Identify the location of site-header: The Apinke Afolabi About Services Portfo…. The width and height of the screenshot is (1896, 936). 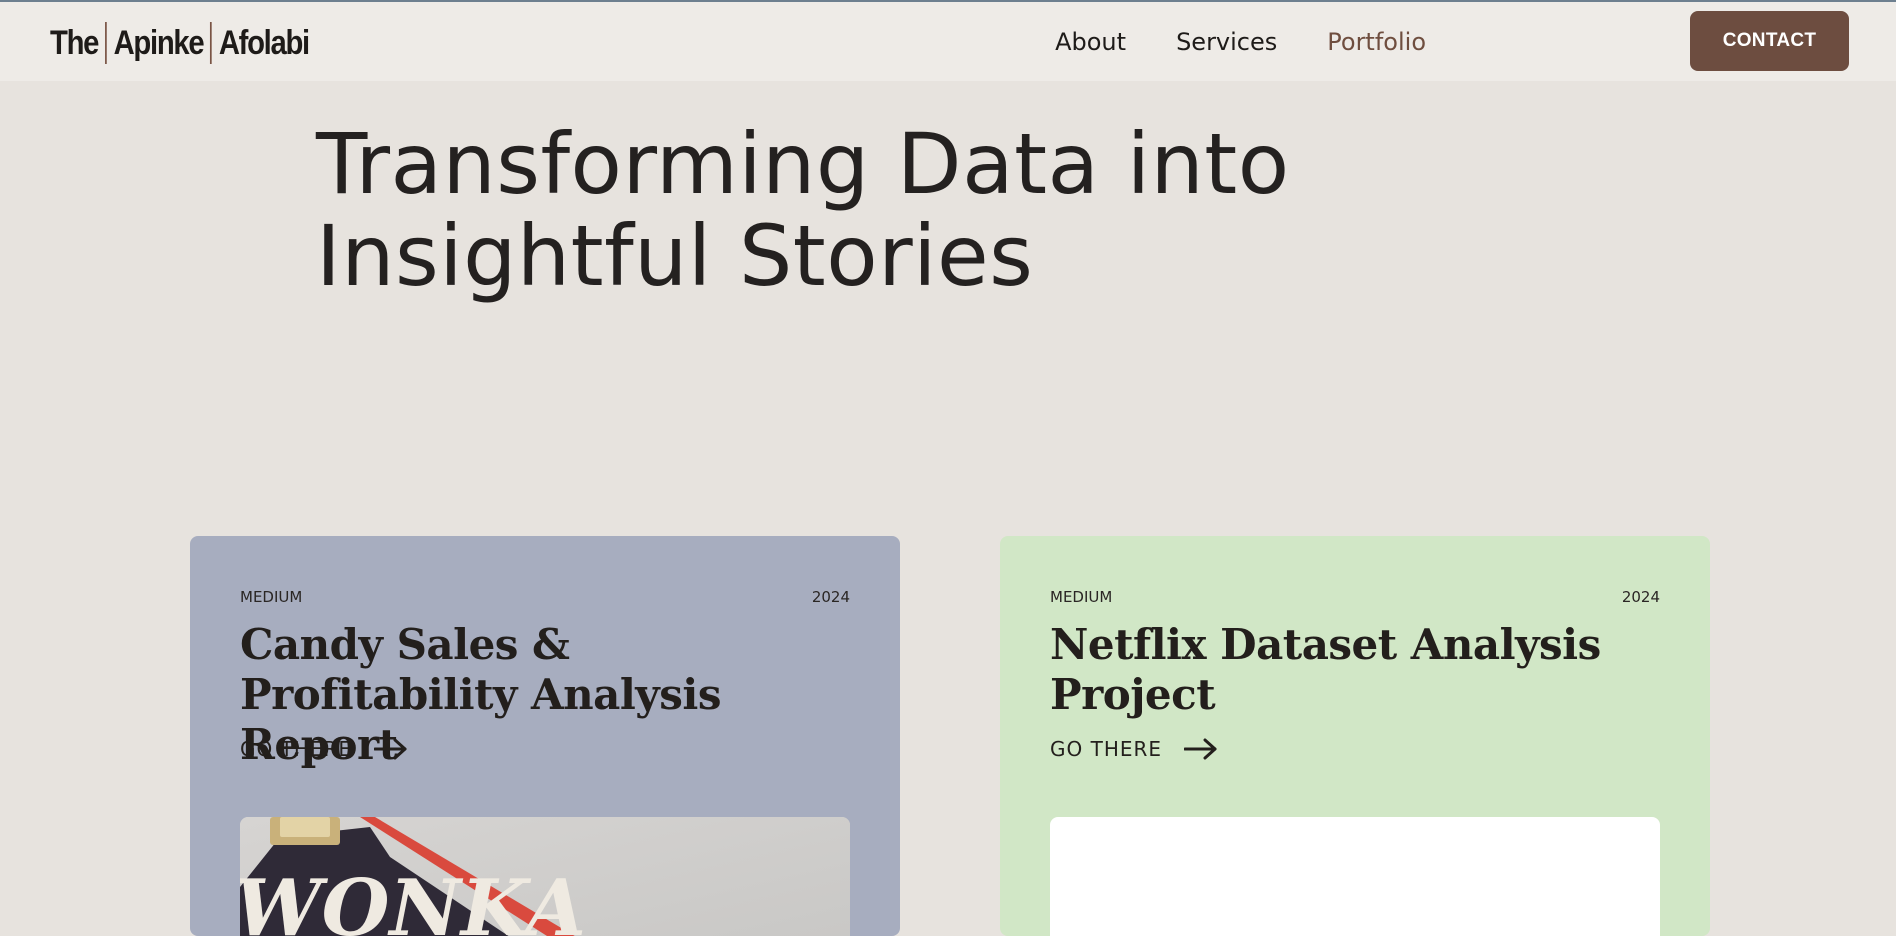
(948, 41).